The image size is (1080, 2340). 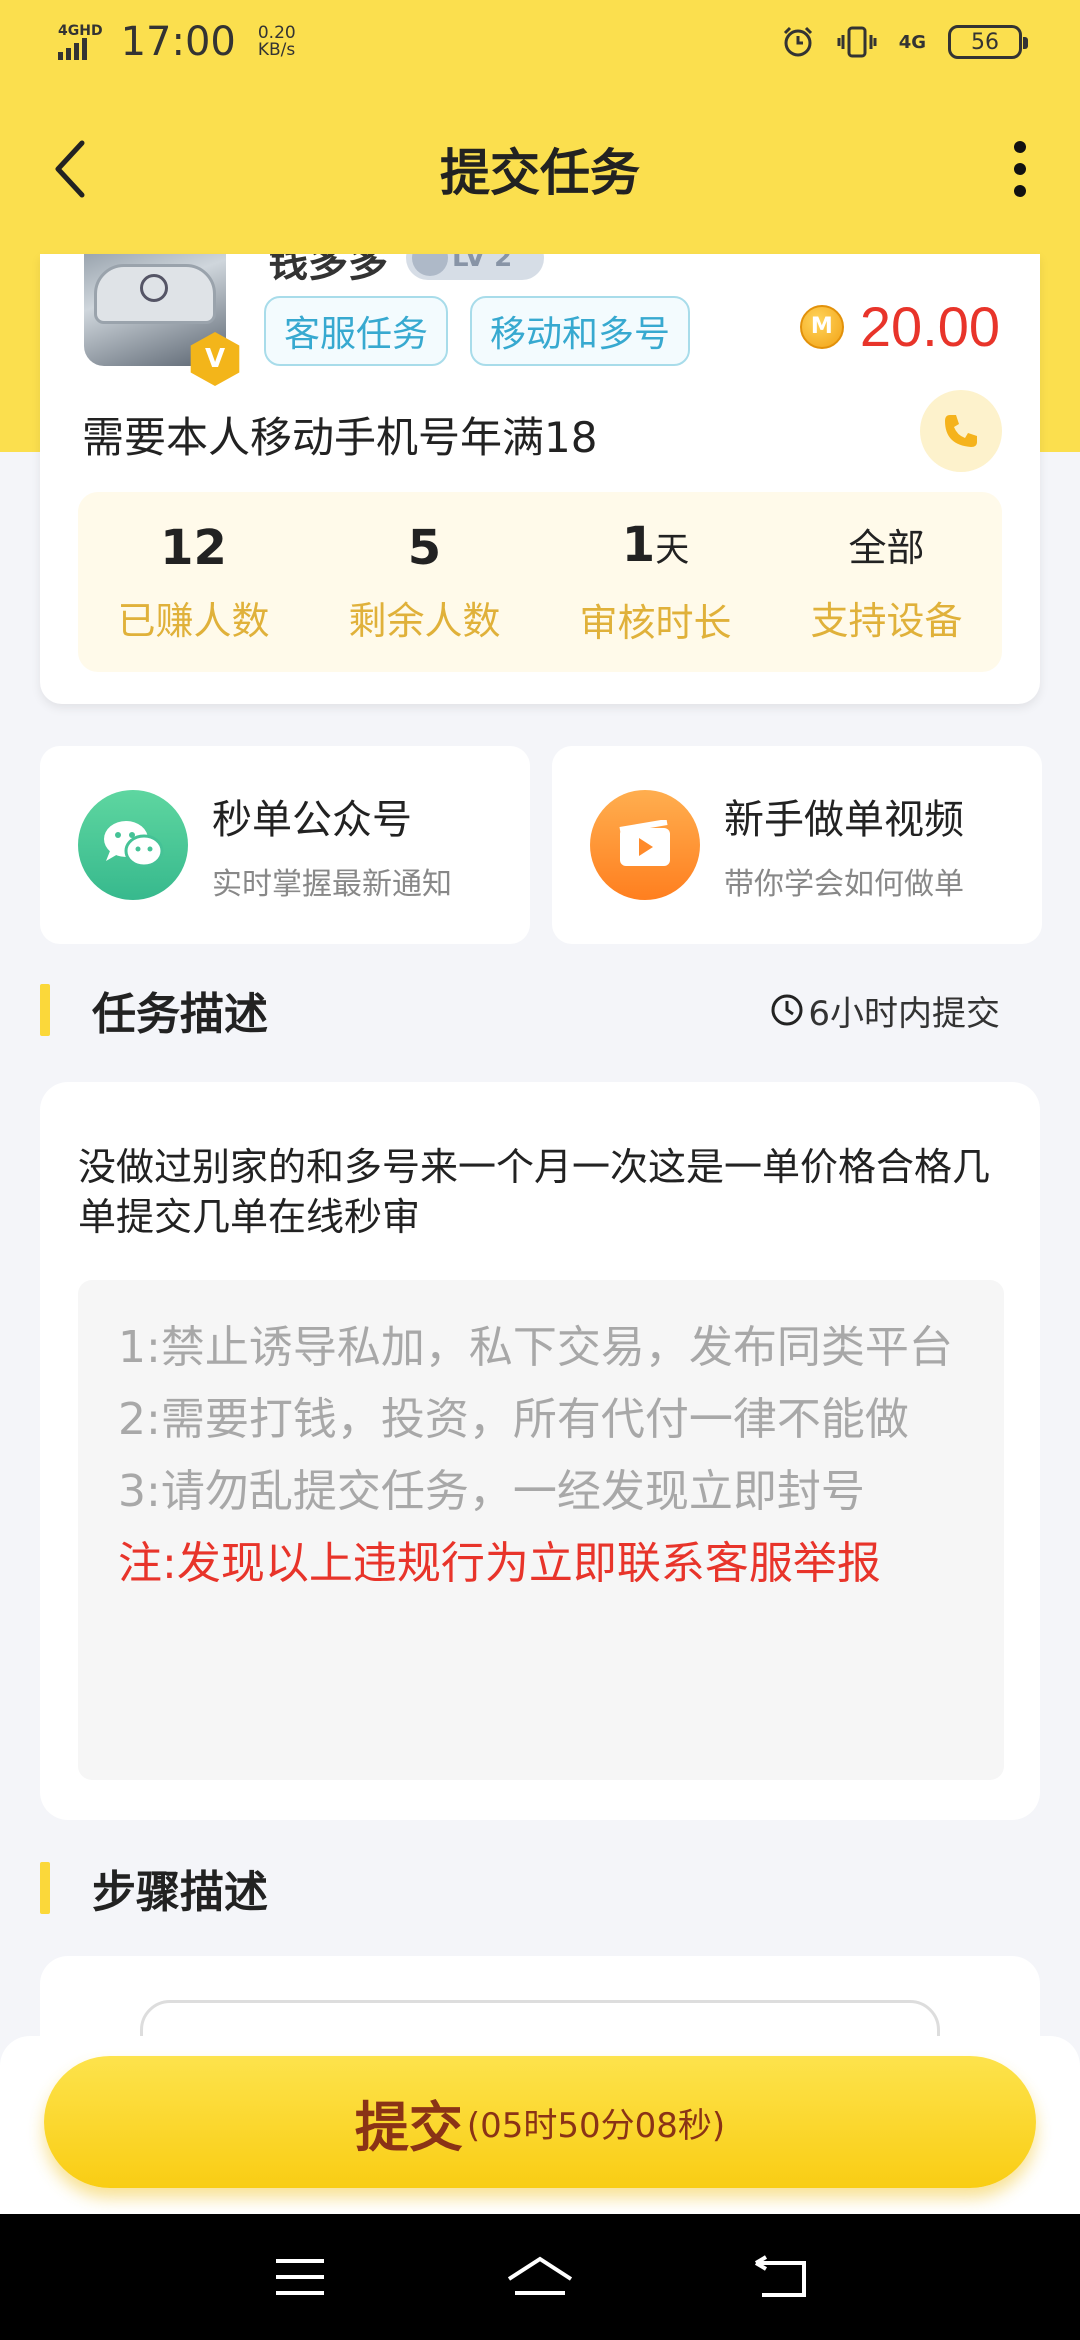 I want to click on page-title: 提交任务, so click(x=540, y=173).